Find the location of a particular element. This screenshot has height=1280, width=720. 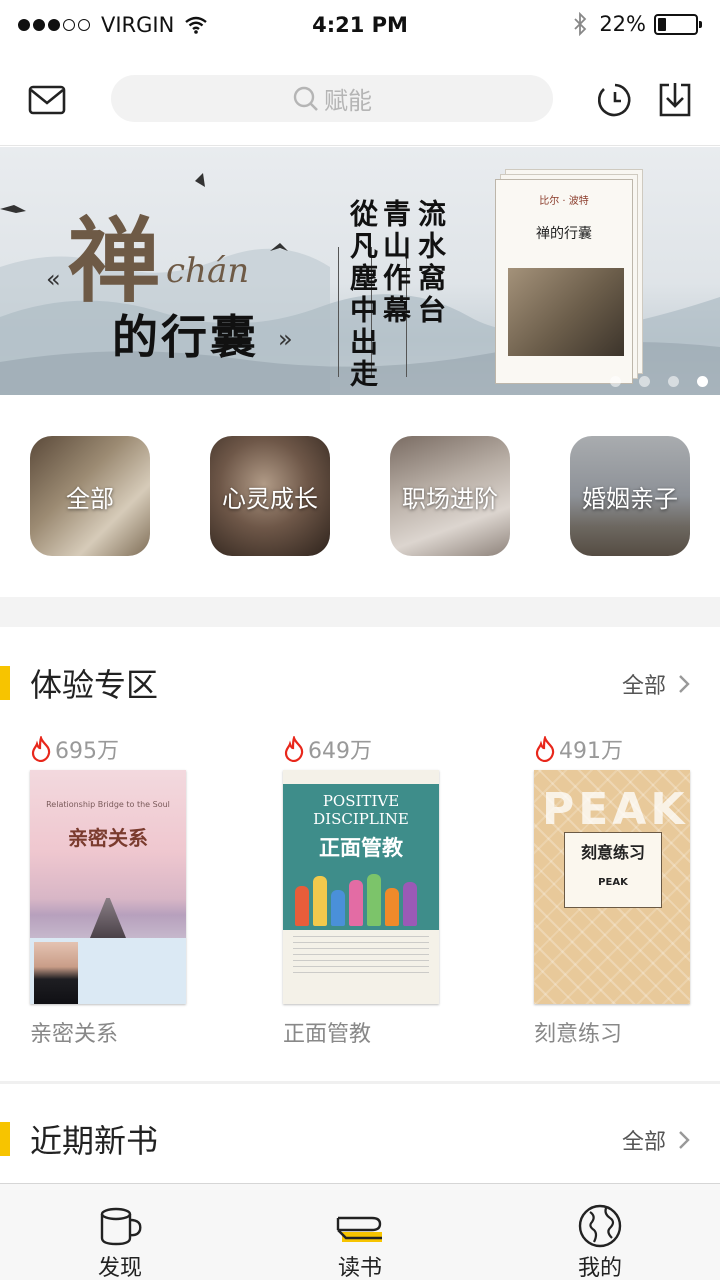

category-label: 婚姻亲子 is located at coordinates (630, 498).